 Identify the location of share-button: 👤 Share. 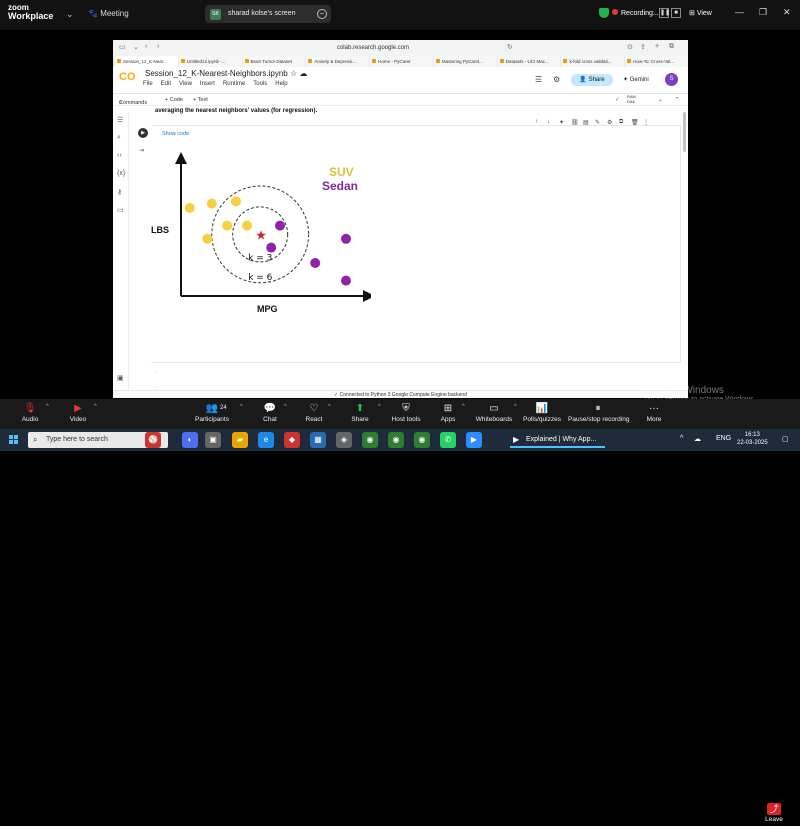
(592, 80).